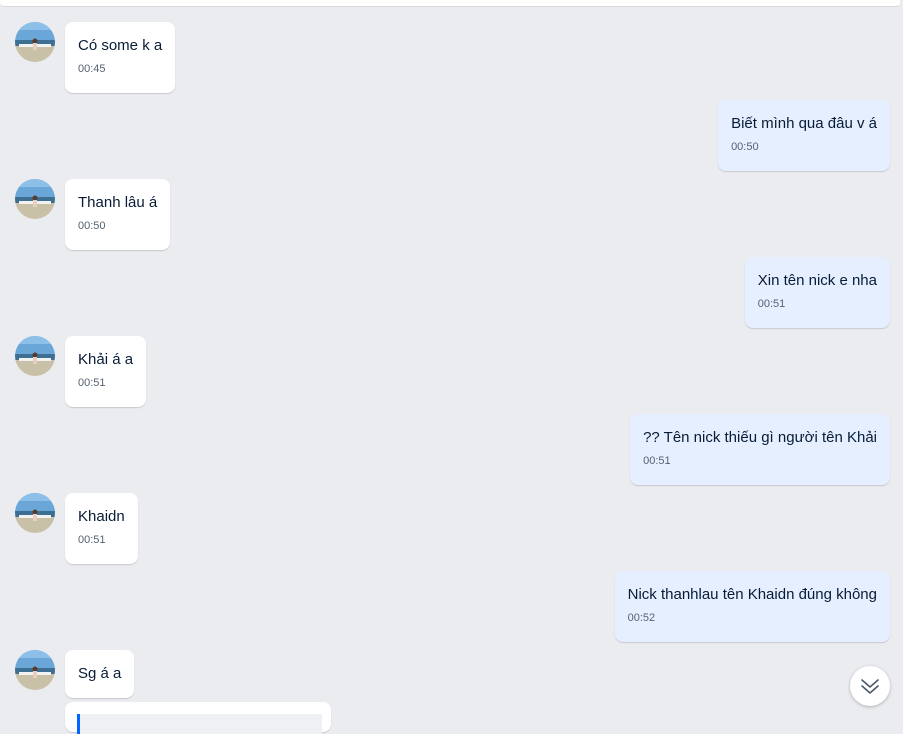 The image size is (903, 734). I want to click on message-text: Khải á a, so click(106, 359).